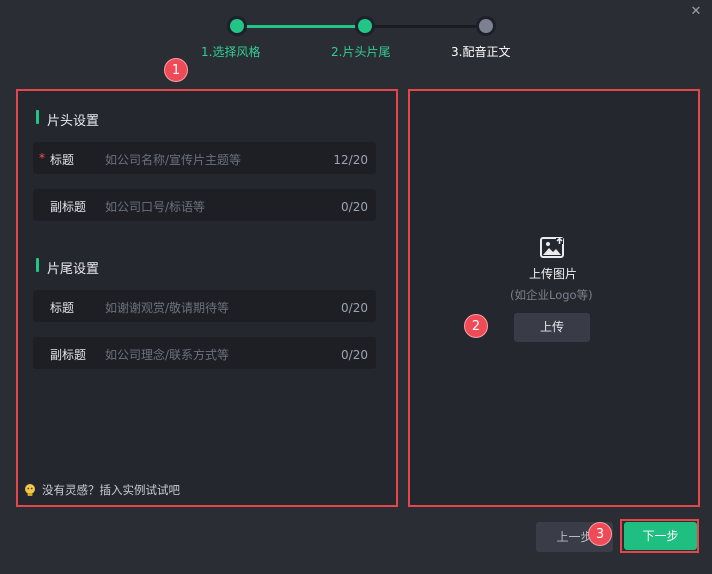 The height and width of the screenshot is (574, 712). I want to click on outro-section-title: 片尾设置, so click(73, 269).